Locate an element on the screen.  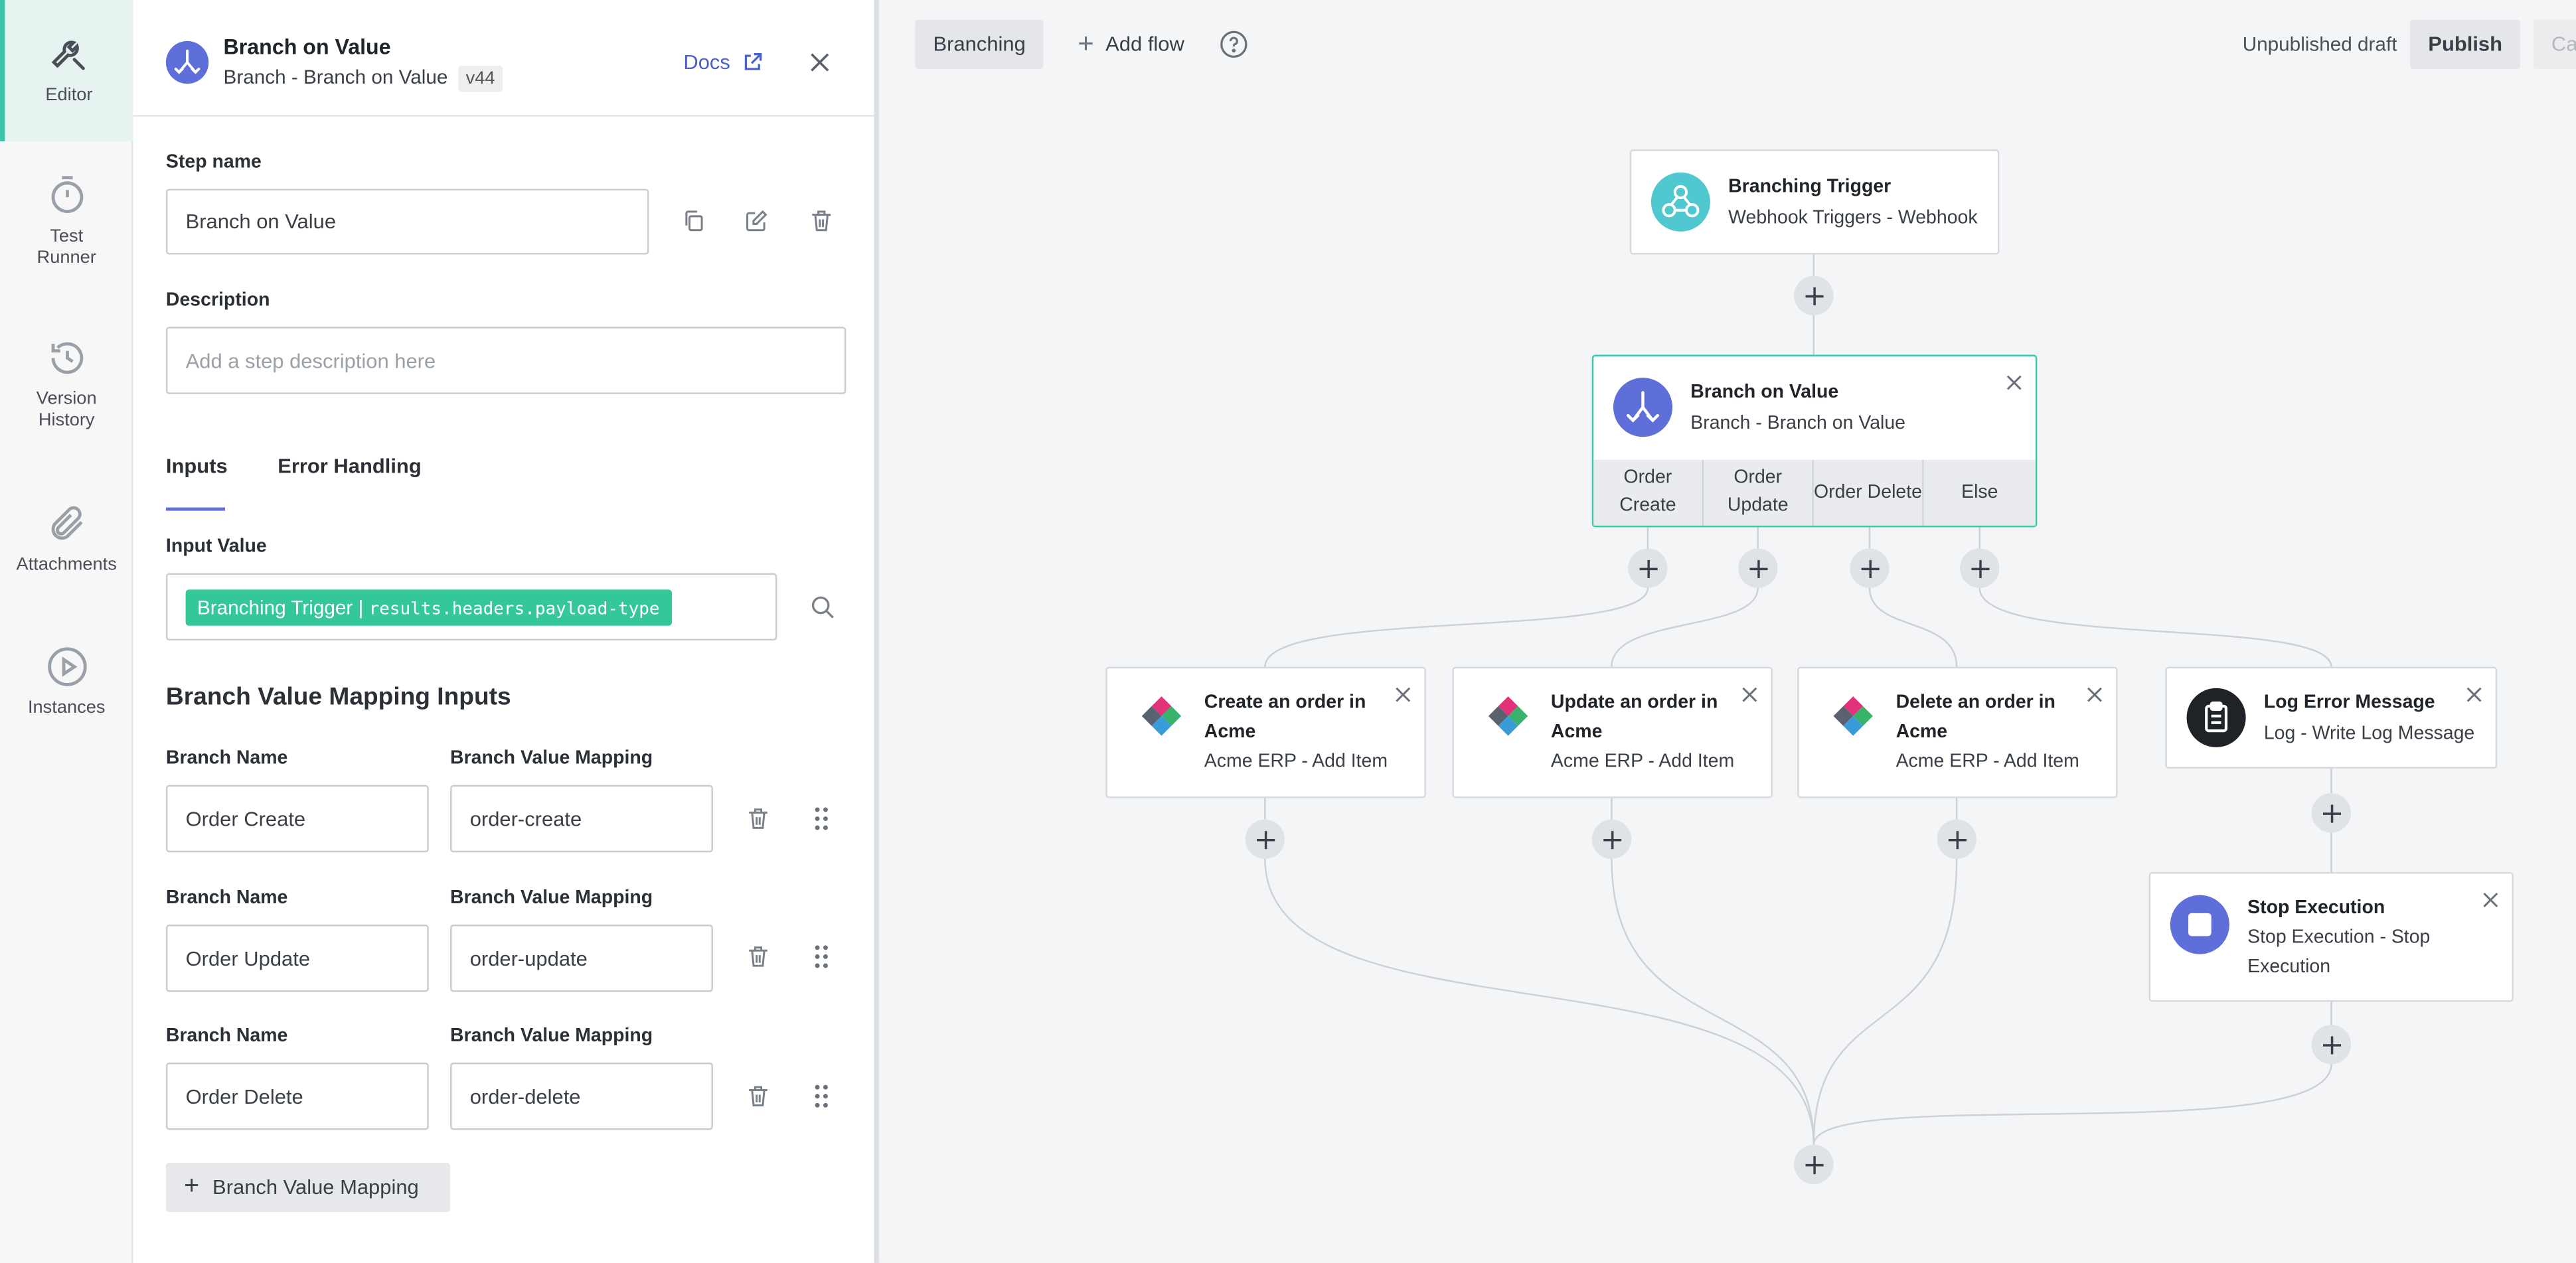
copy-icon is located at coordinates (694, 224).